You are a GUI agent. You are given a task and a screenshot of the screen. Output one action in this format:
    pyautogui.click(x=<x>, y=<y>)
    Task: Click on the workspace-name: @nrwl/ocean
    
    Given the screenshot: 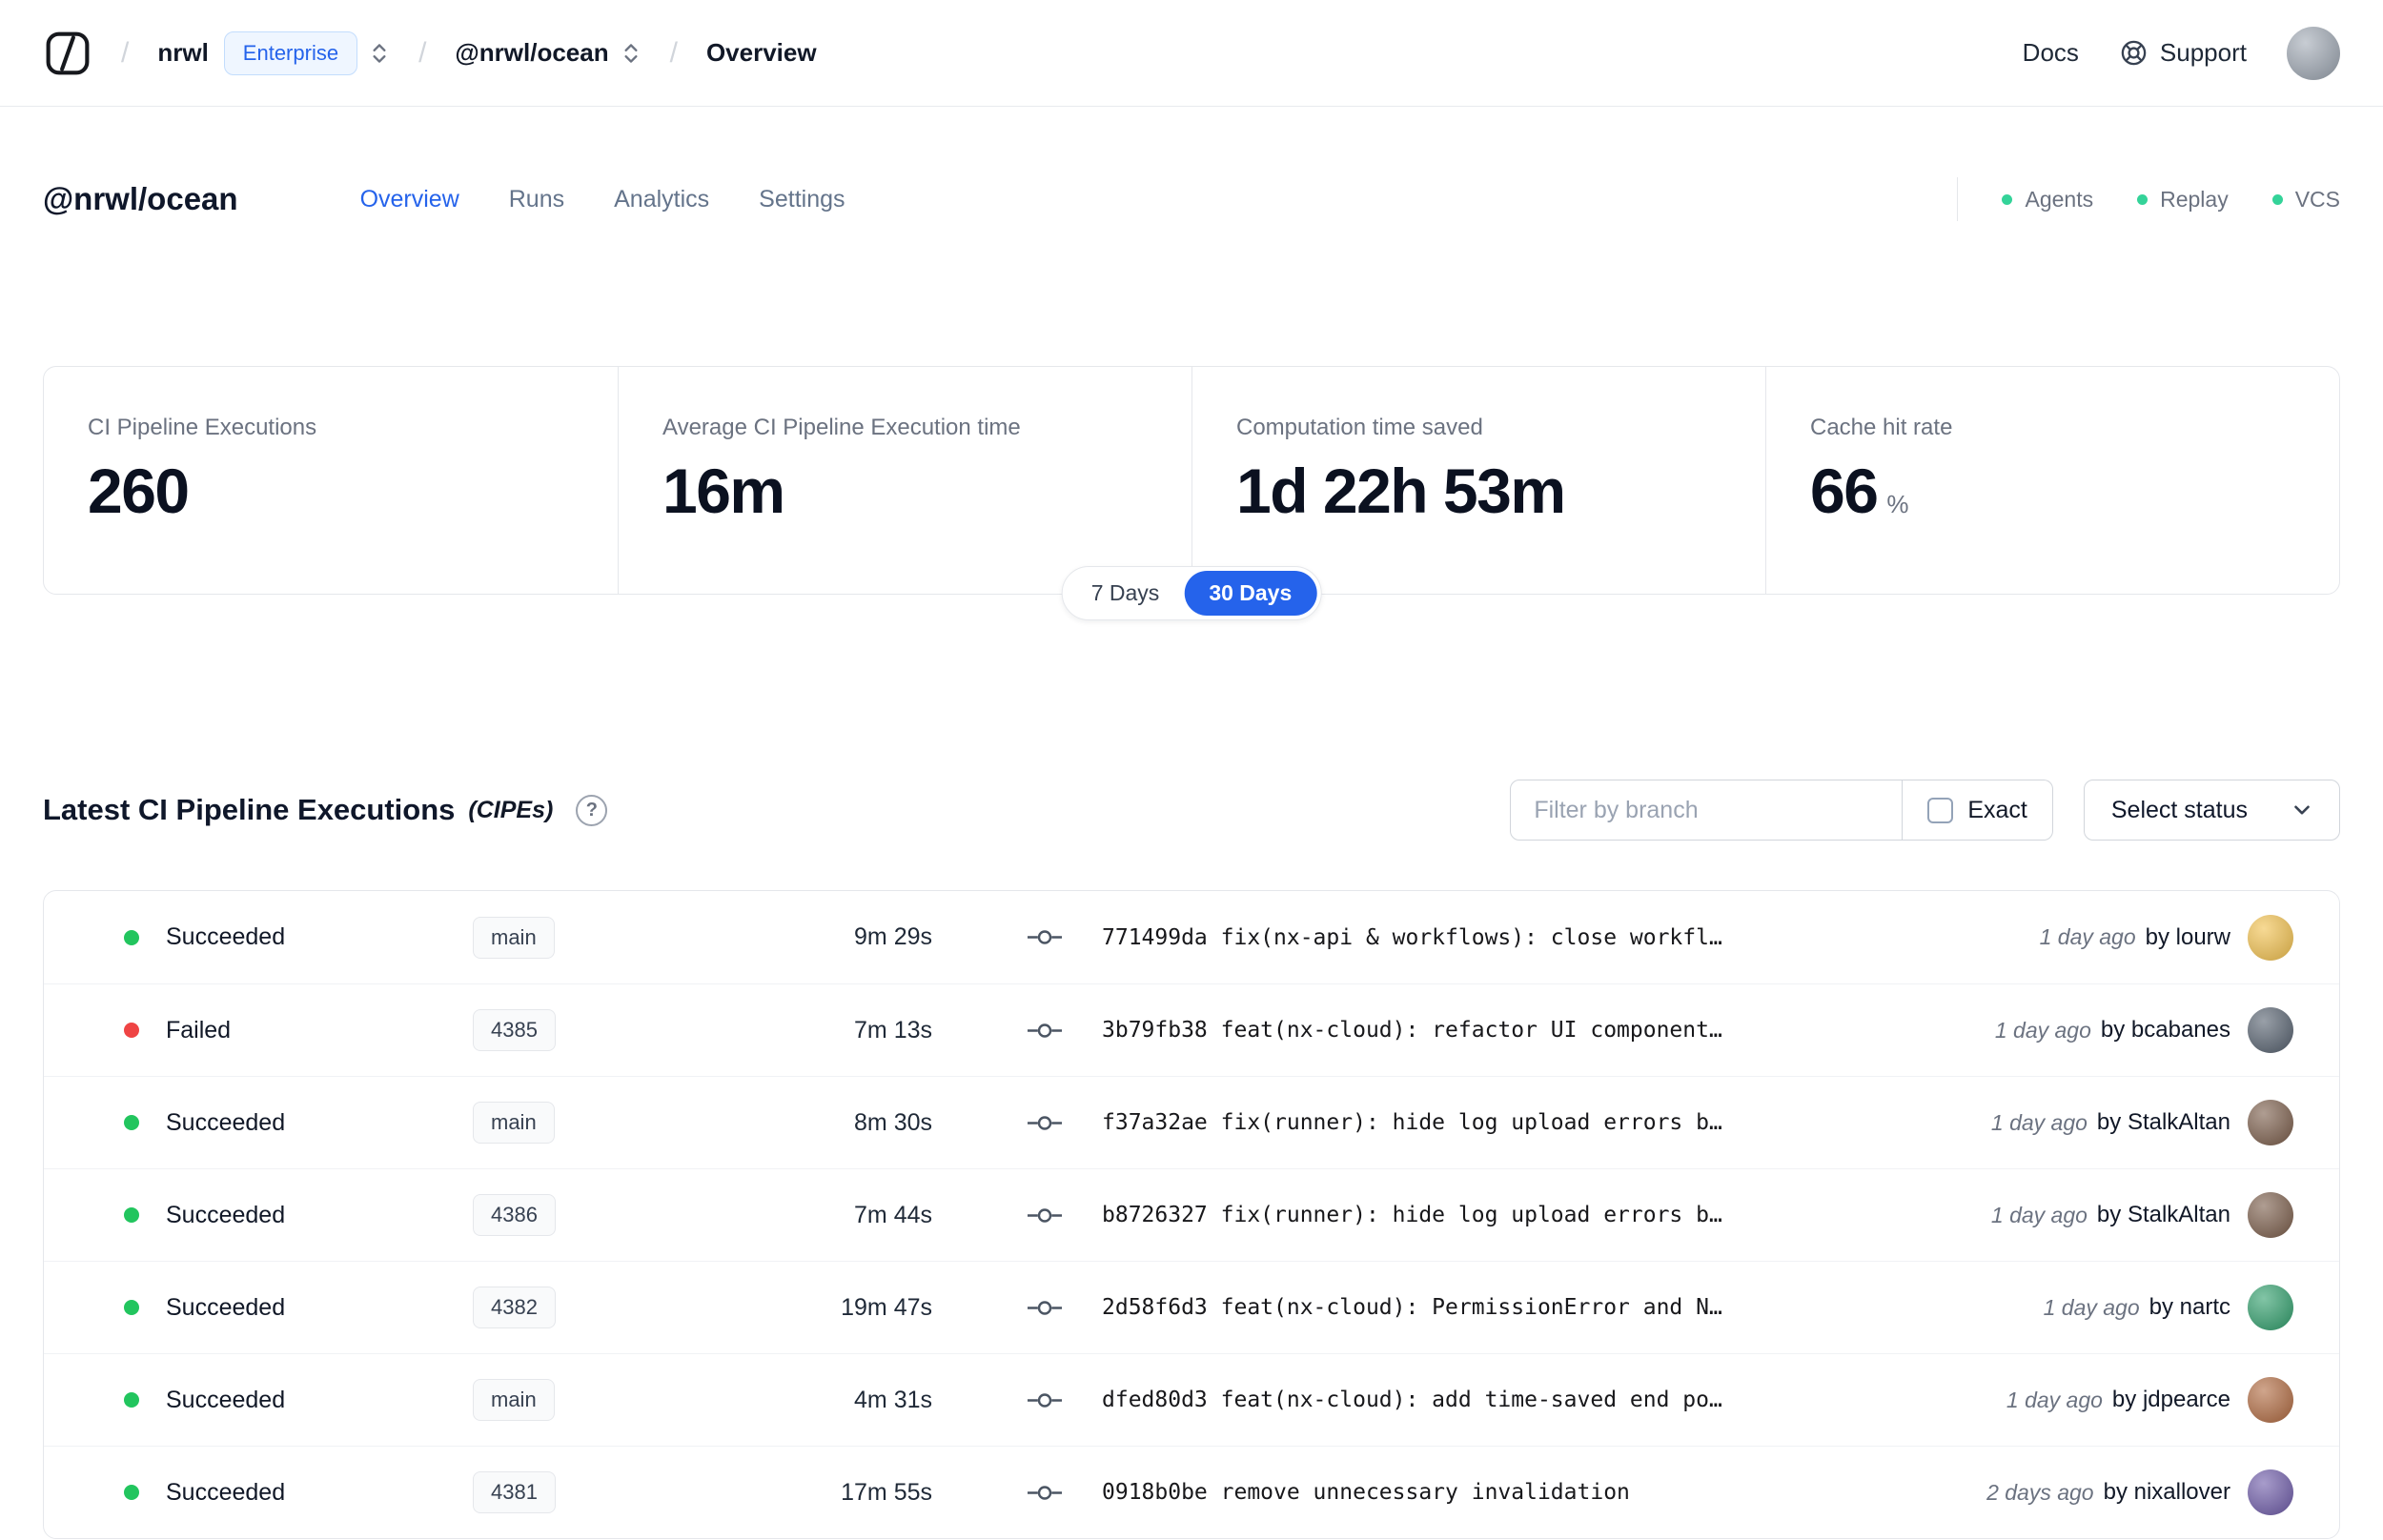 What is the action you would take?
    pyautogui.click(x=531, y=53)
    